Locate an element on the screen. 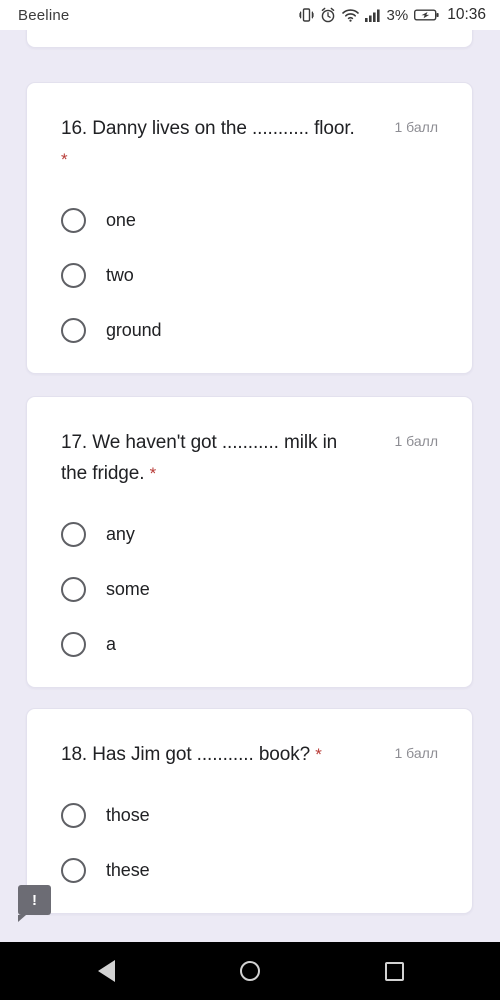 This screenshot has width=500, height=1000. options-group: any some a is located at coordinates (249, 589).